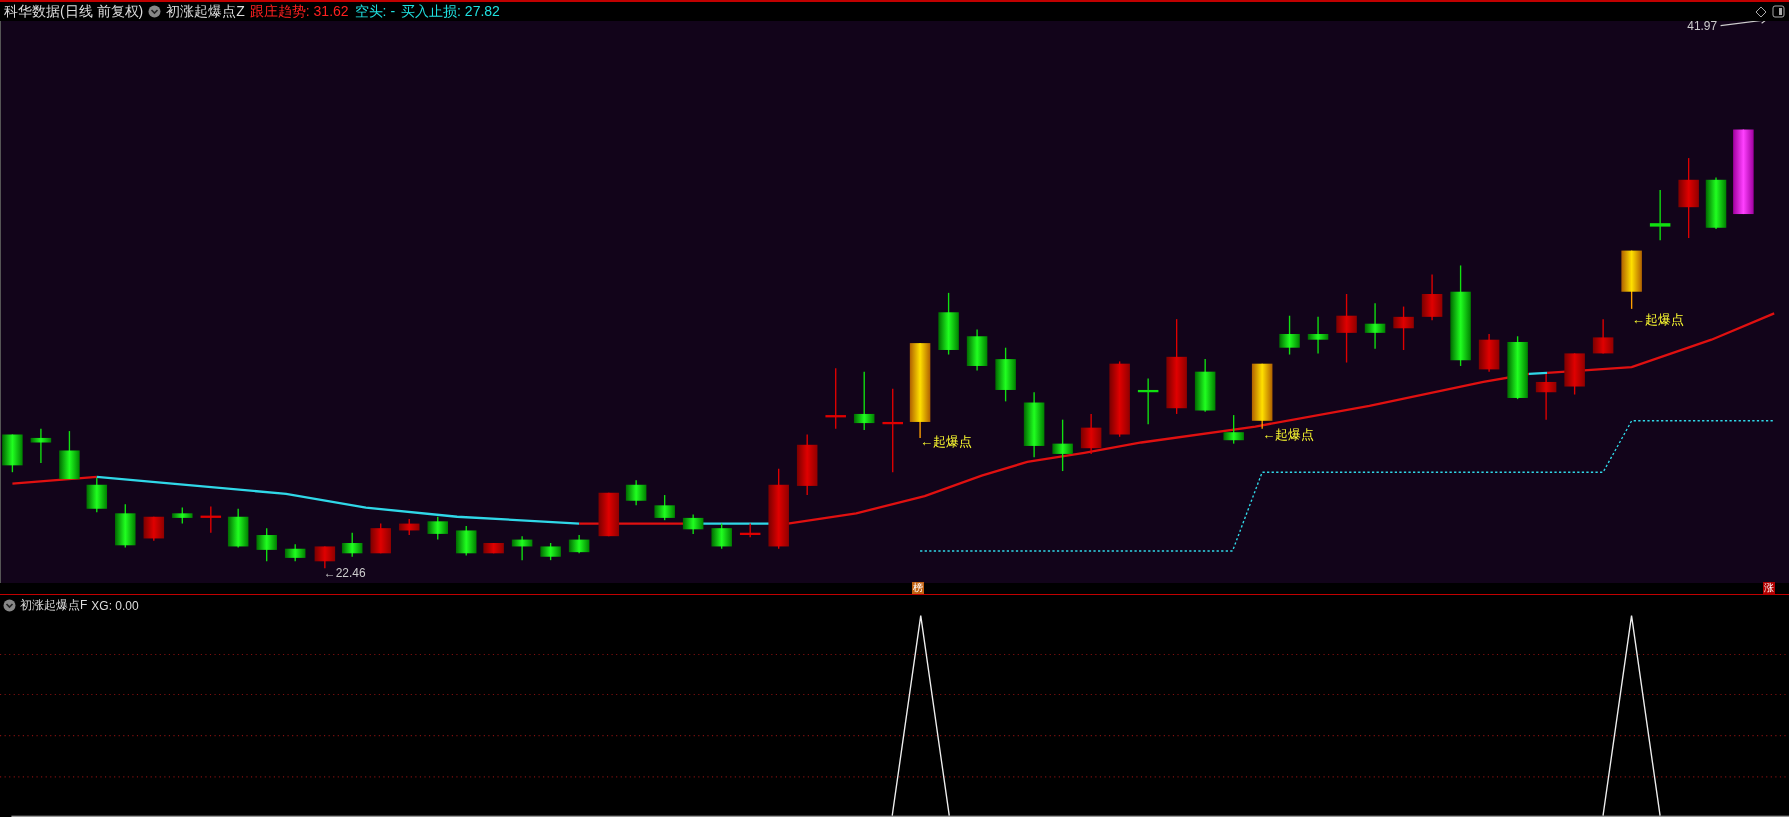 This screenshot has height=817, width=1789. I want to click on price-label: 41.97, so click(1702, 27).